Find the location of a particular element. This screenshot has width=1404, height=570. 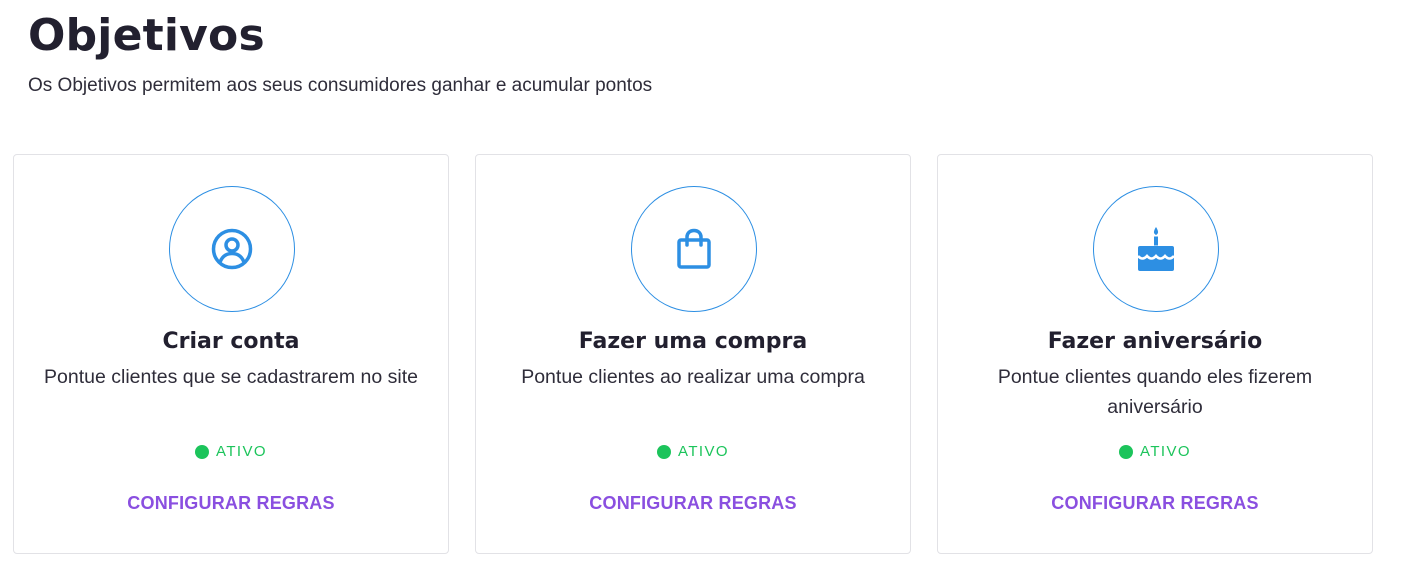

user-circle-icon is located at coordinates (232, 249).